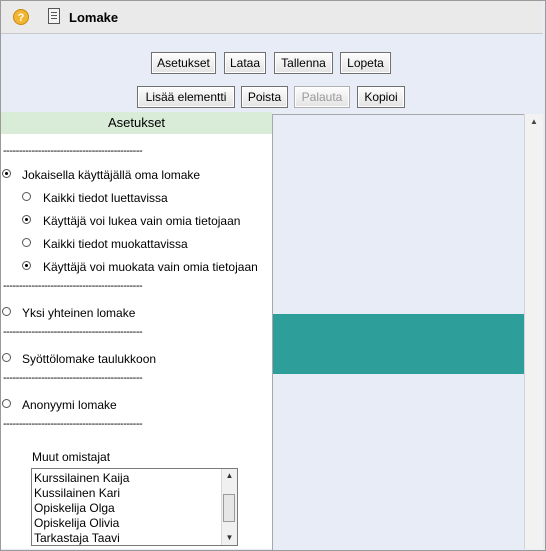  I want to click on label-own-form: Jokaisella käyttäjällä oma lomake, so click(111, 175).